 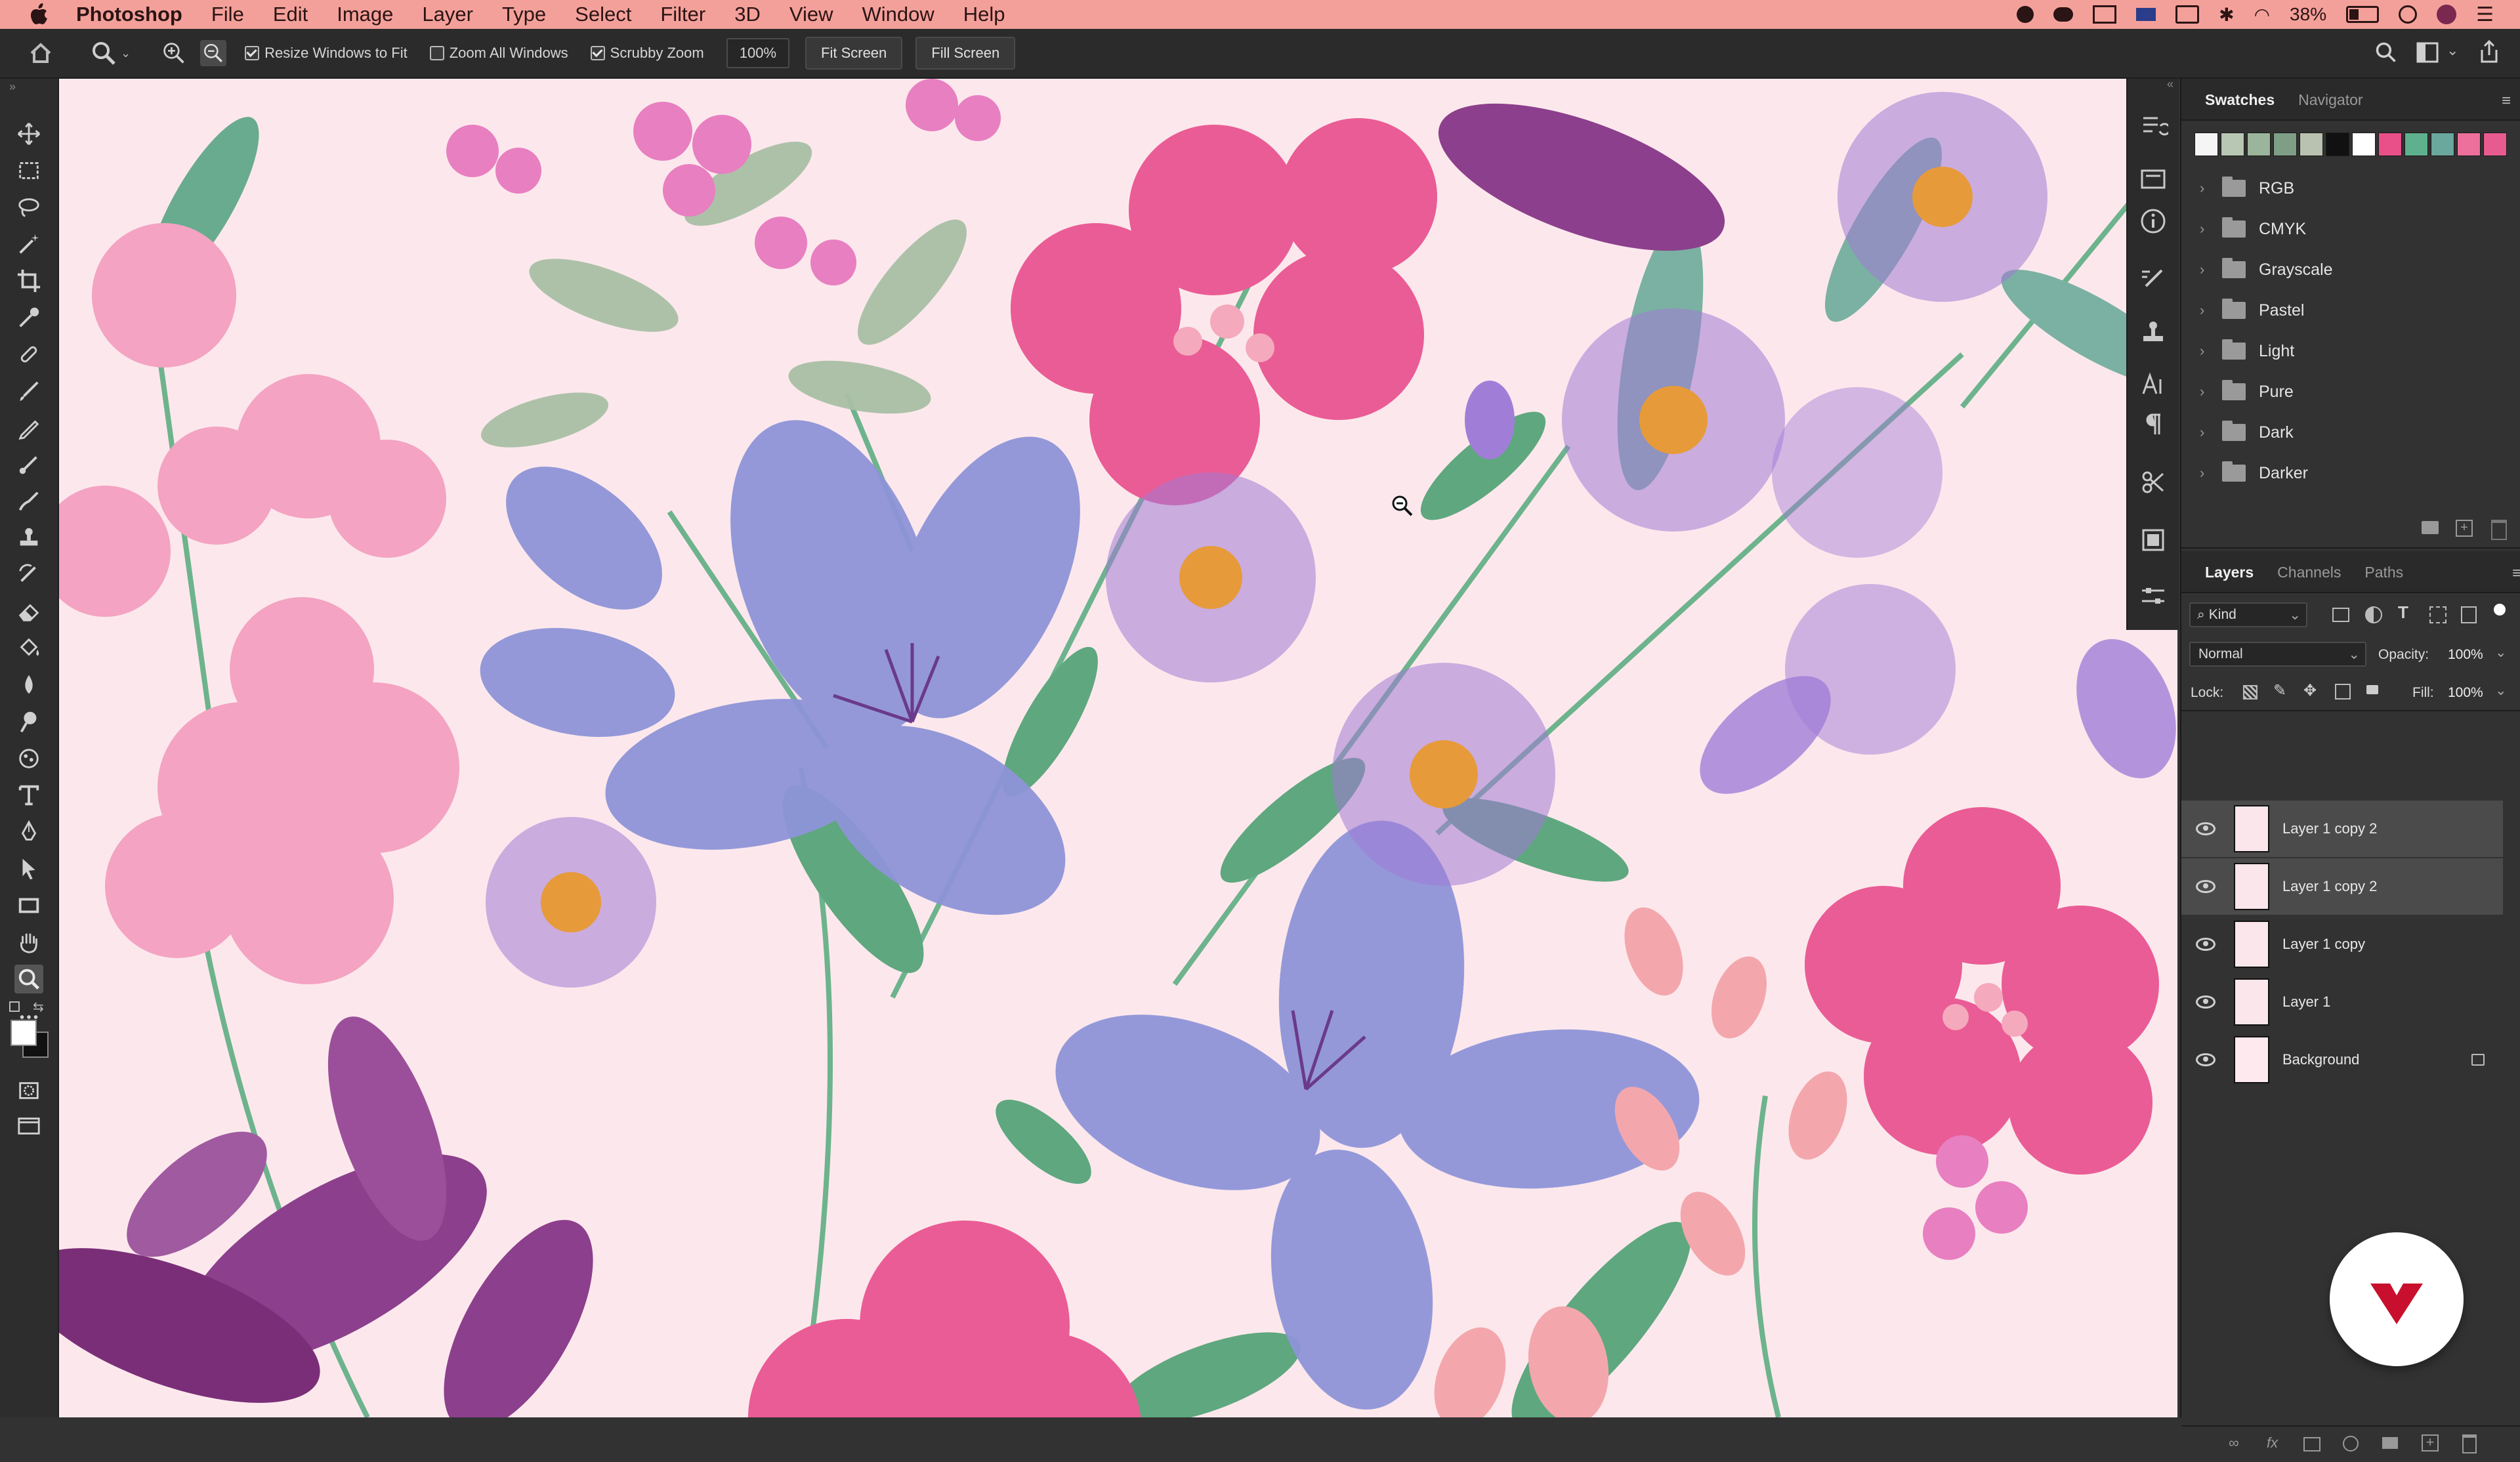 I want to click on zoom-tool-preset-icon, so click(x=104, y=53).